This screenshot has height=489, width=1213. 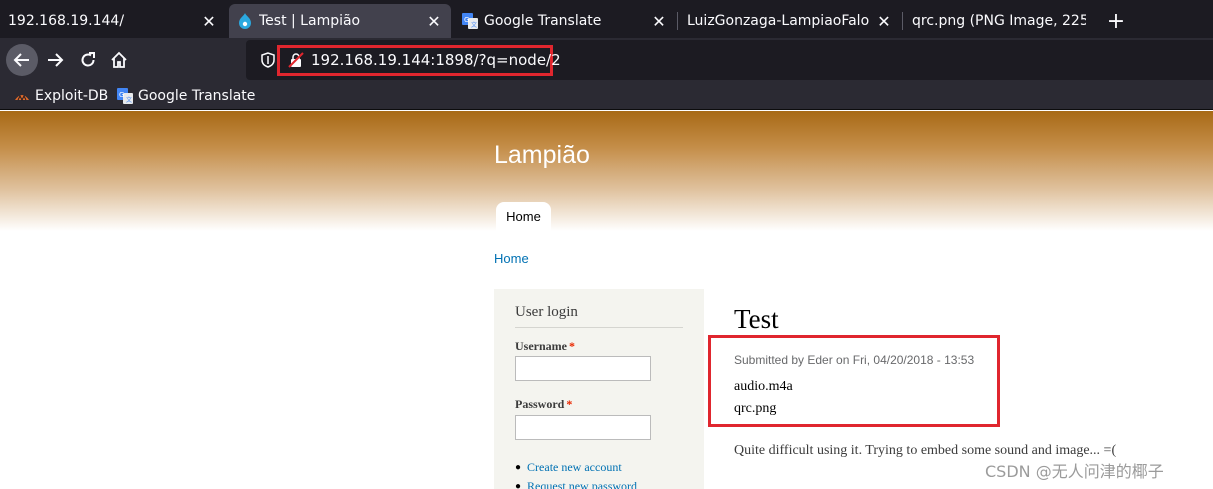 I want to click on bookmark-google-translate: G文 Google Translate, so click(x=186, y=96).